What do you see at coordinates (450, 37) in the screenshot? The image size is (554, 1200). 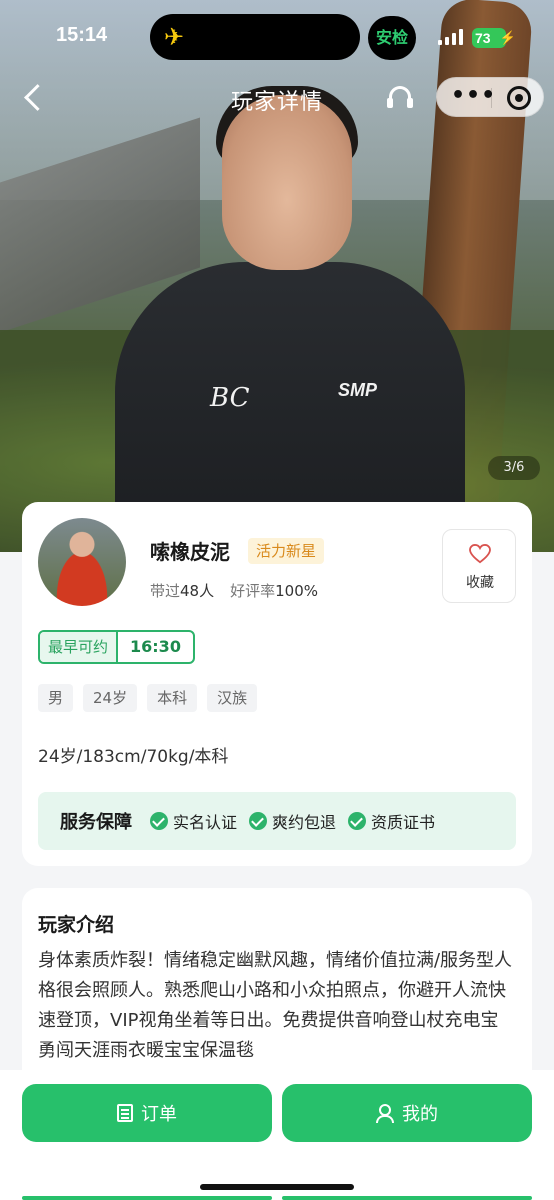 I see `signal-icon` at bounding box center [450, 37].